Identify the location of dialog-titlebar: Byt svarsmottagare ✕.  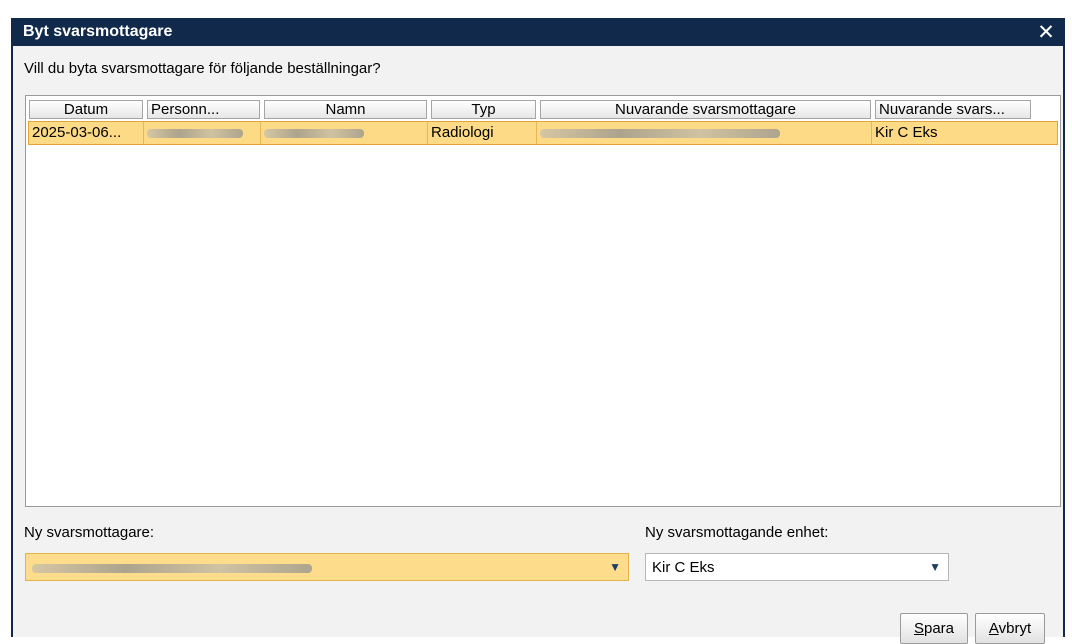
(538, 32).